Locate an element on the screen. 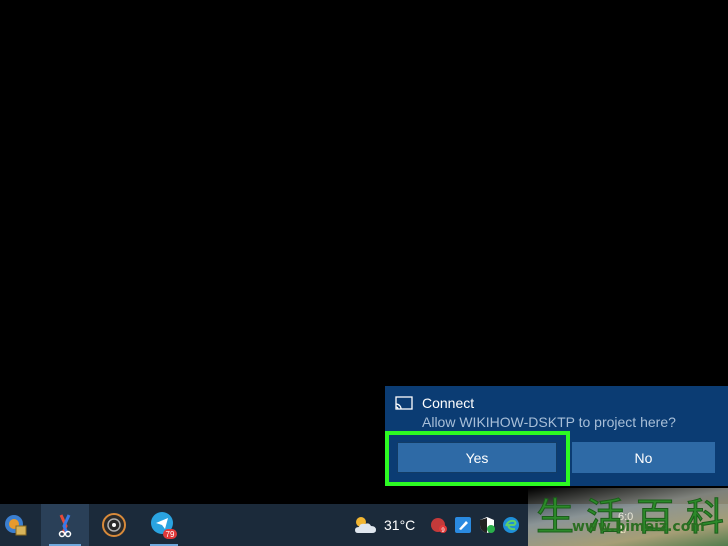  telegram-icon: 79 is located at coordinates (164, 525).